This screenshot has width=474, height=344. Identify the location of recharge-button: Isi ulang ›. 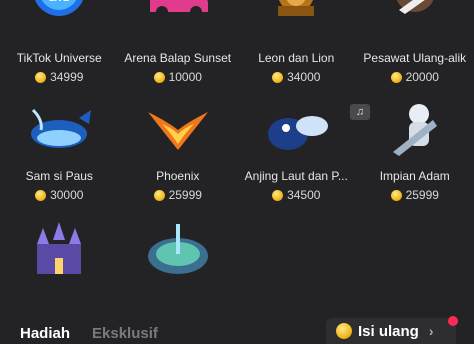
(391, 331).